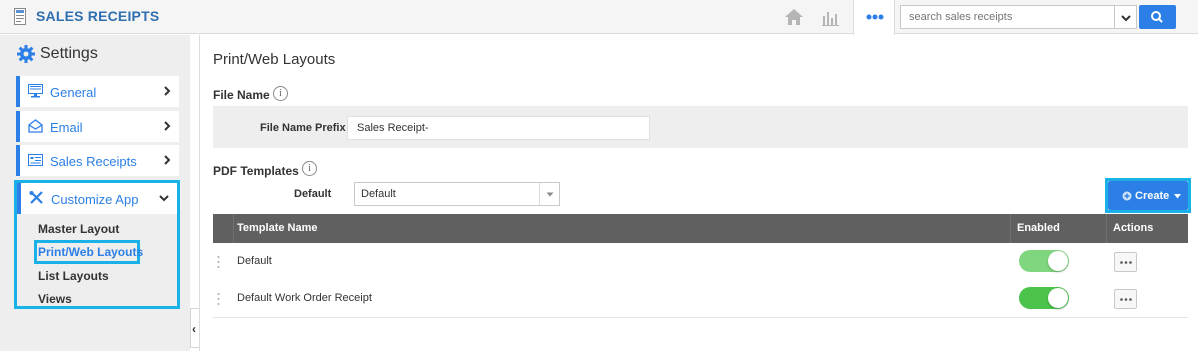  I want to click on table-row: Default Work Order Receipt, so click(700, 299).